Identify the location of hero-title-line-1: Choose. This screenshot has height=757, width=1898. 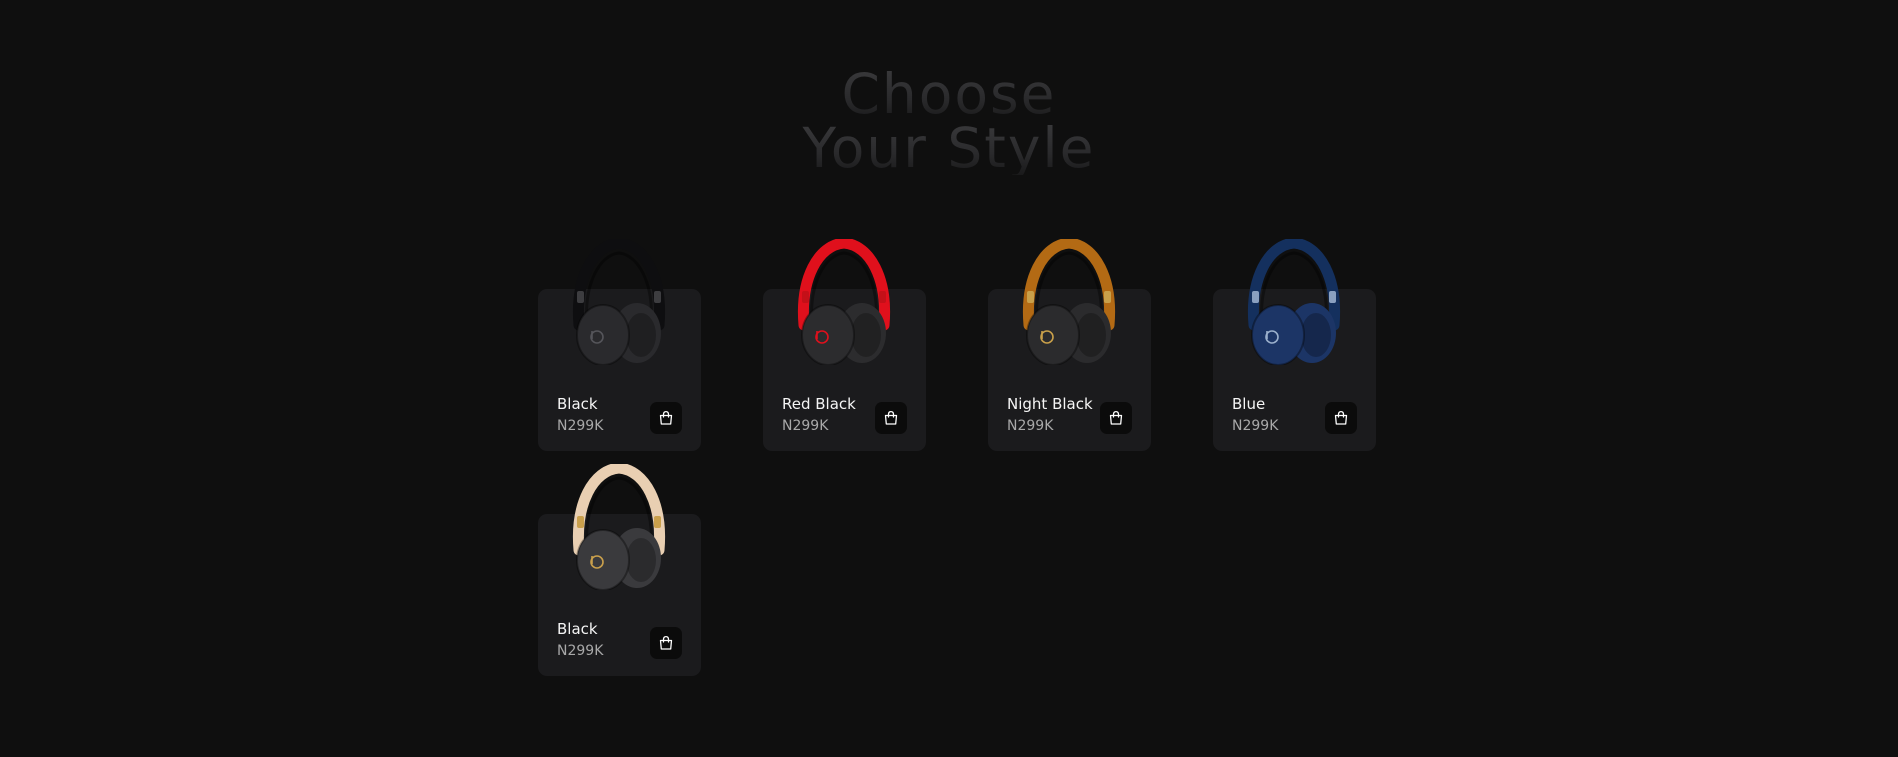
(949, 93).